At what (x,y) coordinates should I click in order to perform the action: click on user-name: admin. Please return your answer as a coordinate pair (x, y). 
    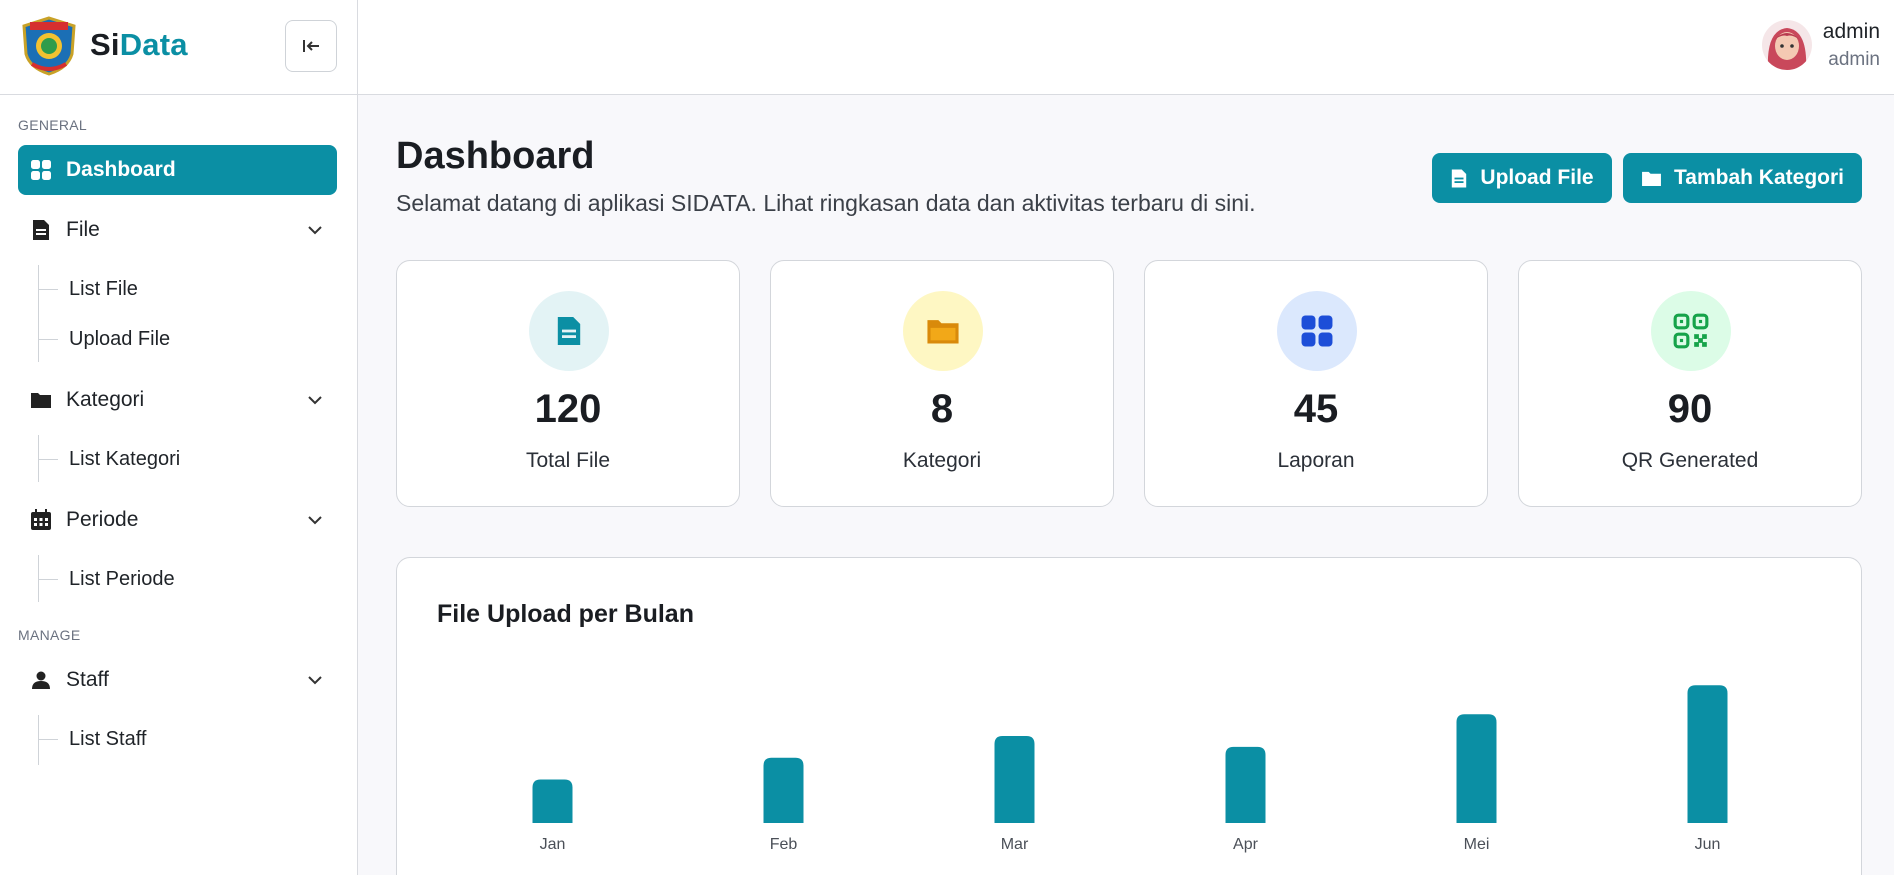
    Looking at the image, I should click on (1851, 31).